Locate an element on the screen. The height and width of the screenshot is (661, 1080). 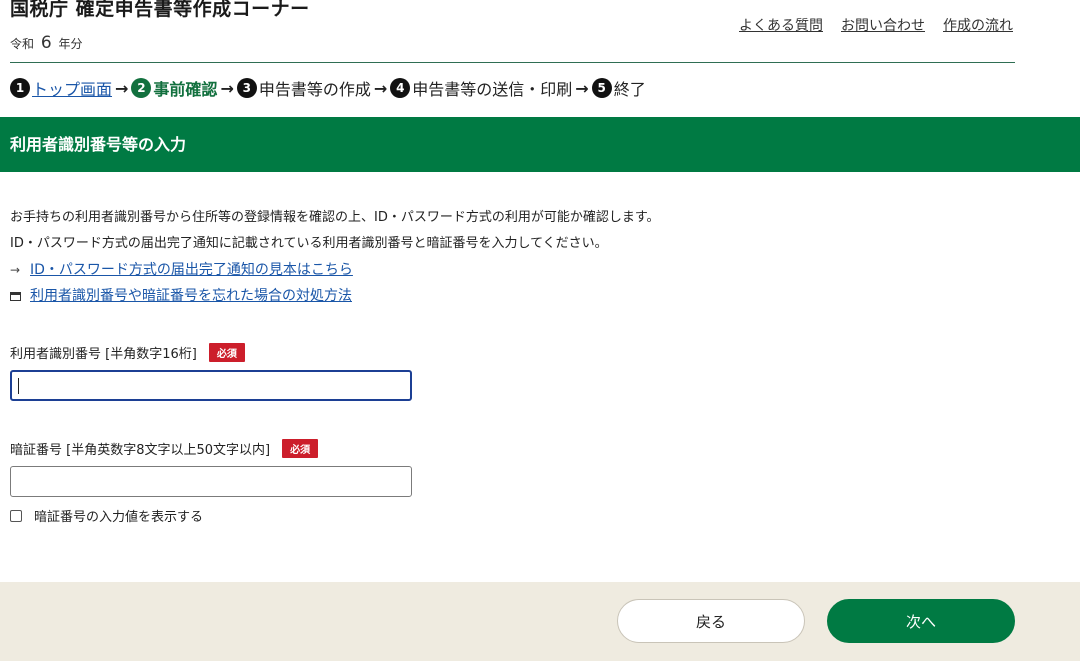
year-number: 6 is located at coordinates (46, 43).